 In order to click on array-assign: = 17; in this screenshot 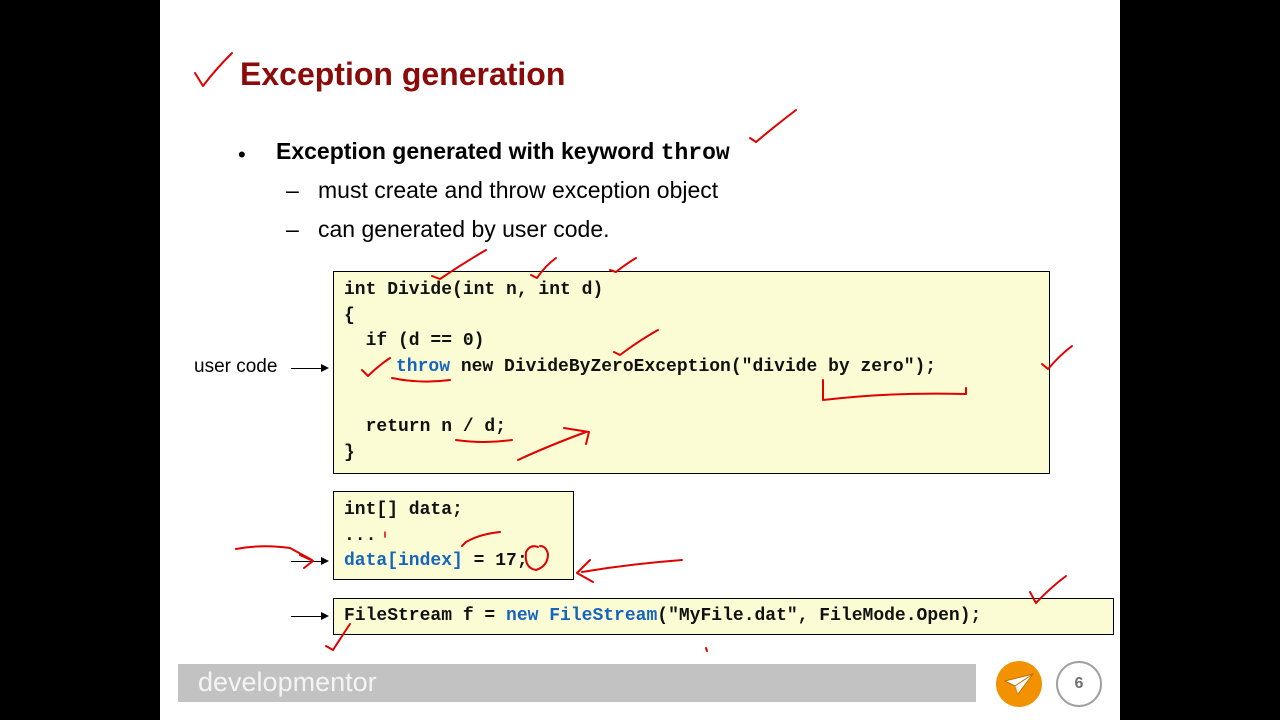, I will do `click(495, 561)`.